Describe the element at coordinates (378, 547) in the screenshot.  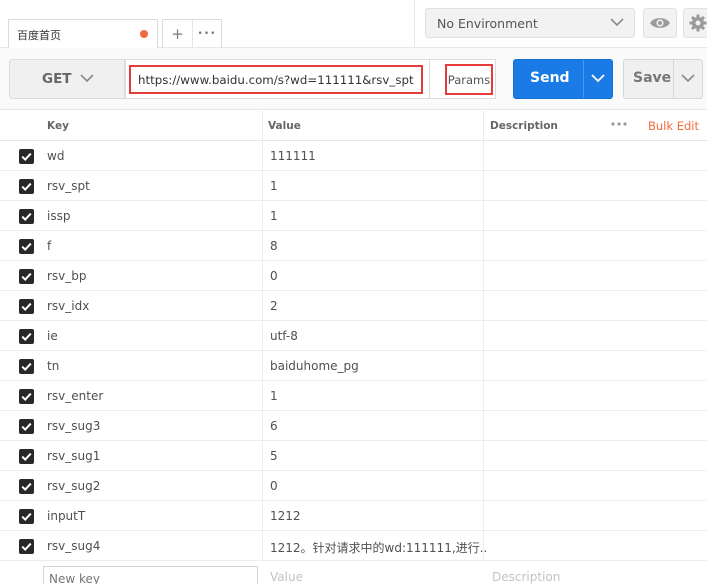
I see `param-value: 1212。针对请求中的wd:111111,进行..` at that location.